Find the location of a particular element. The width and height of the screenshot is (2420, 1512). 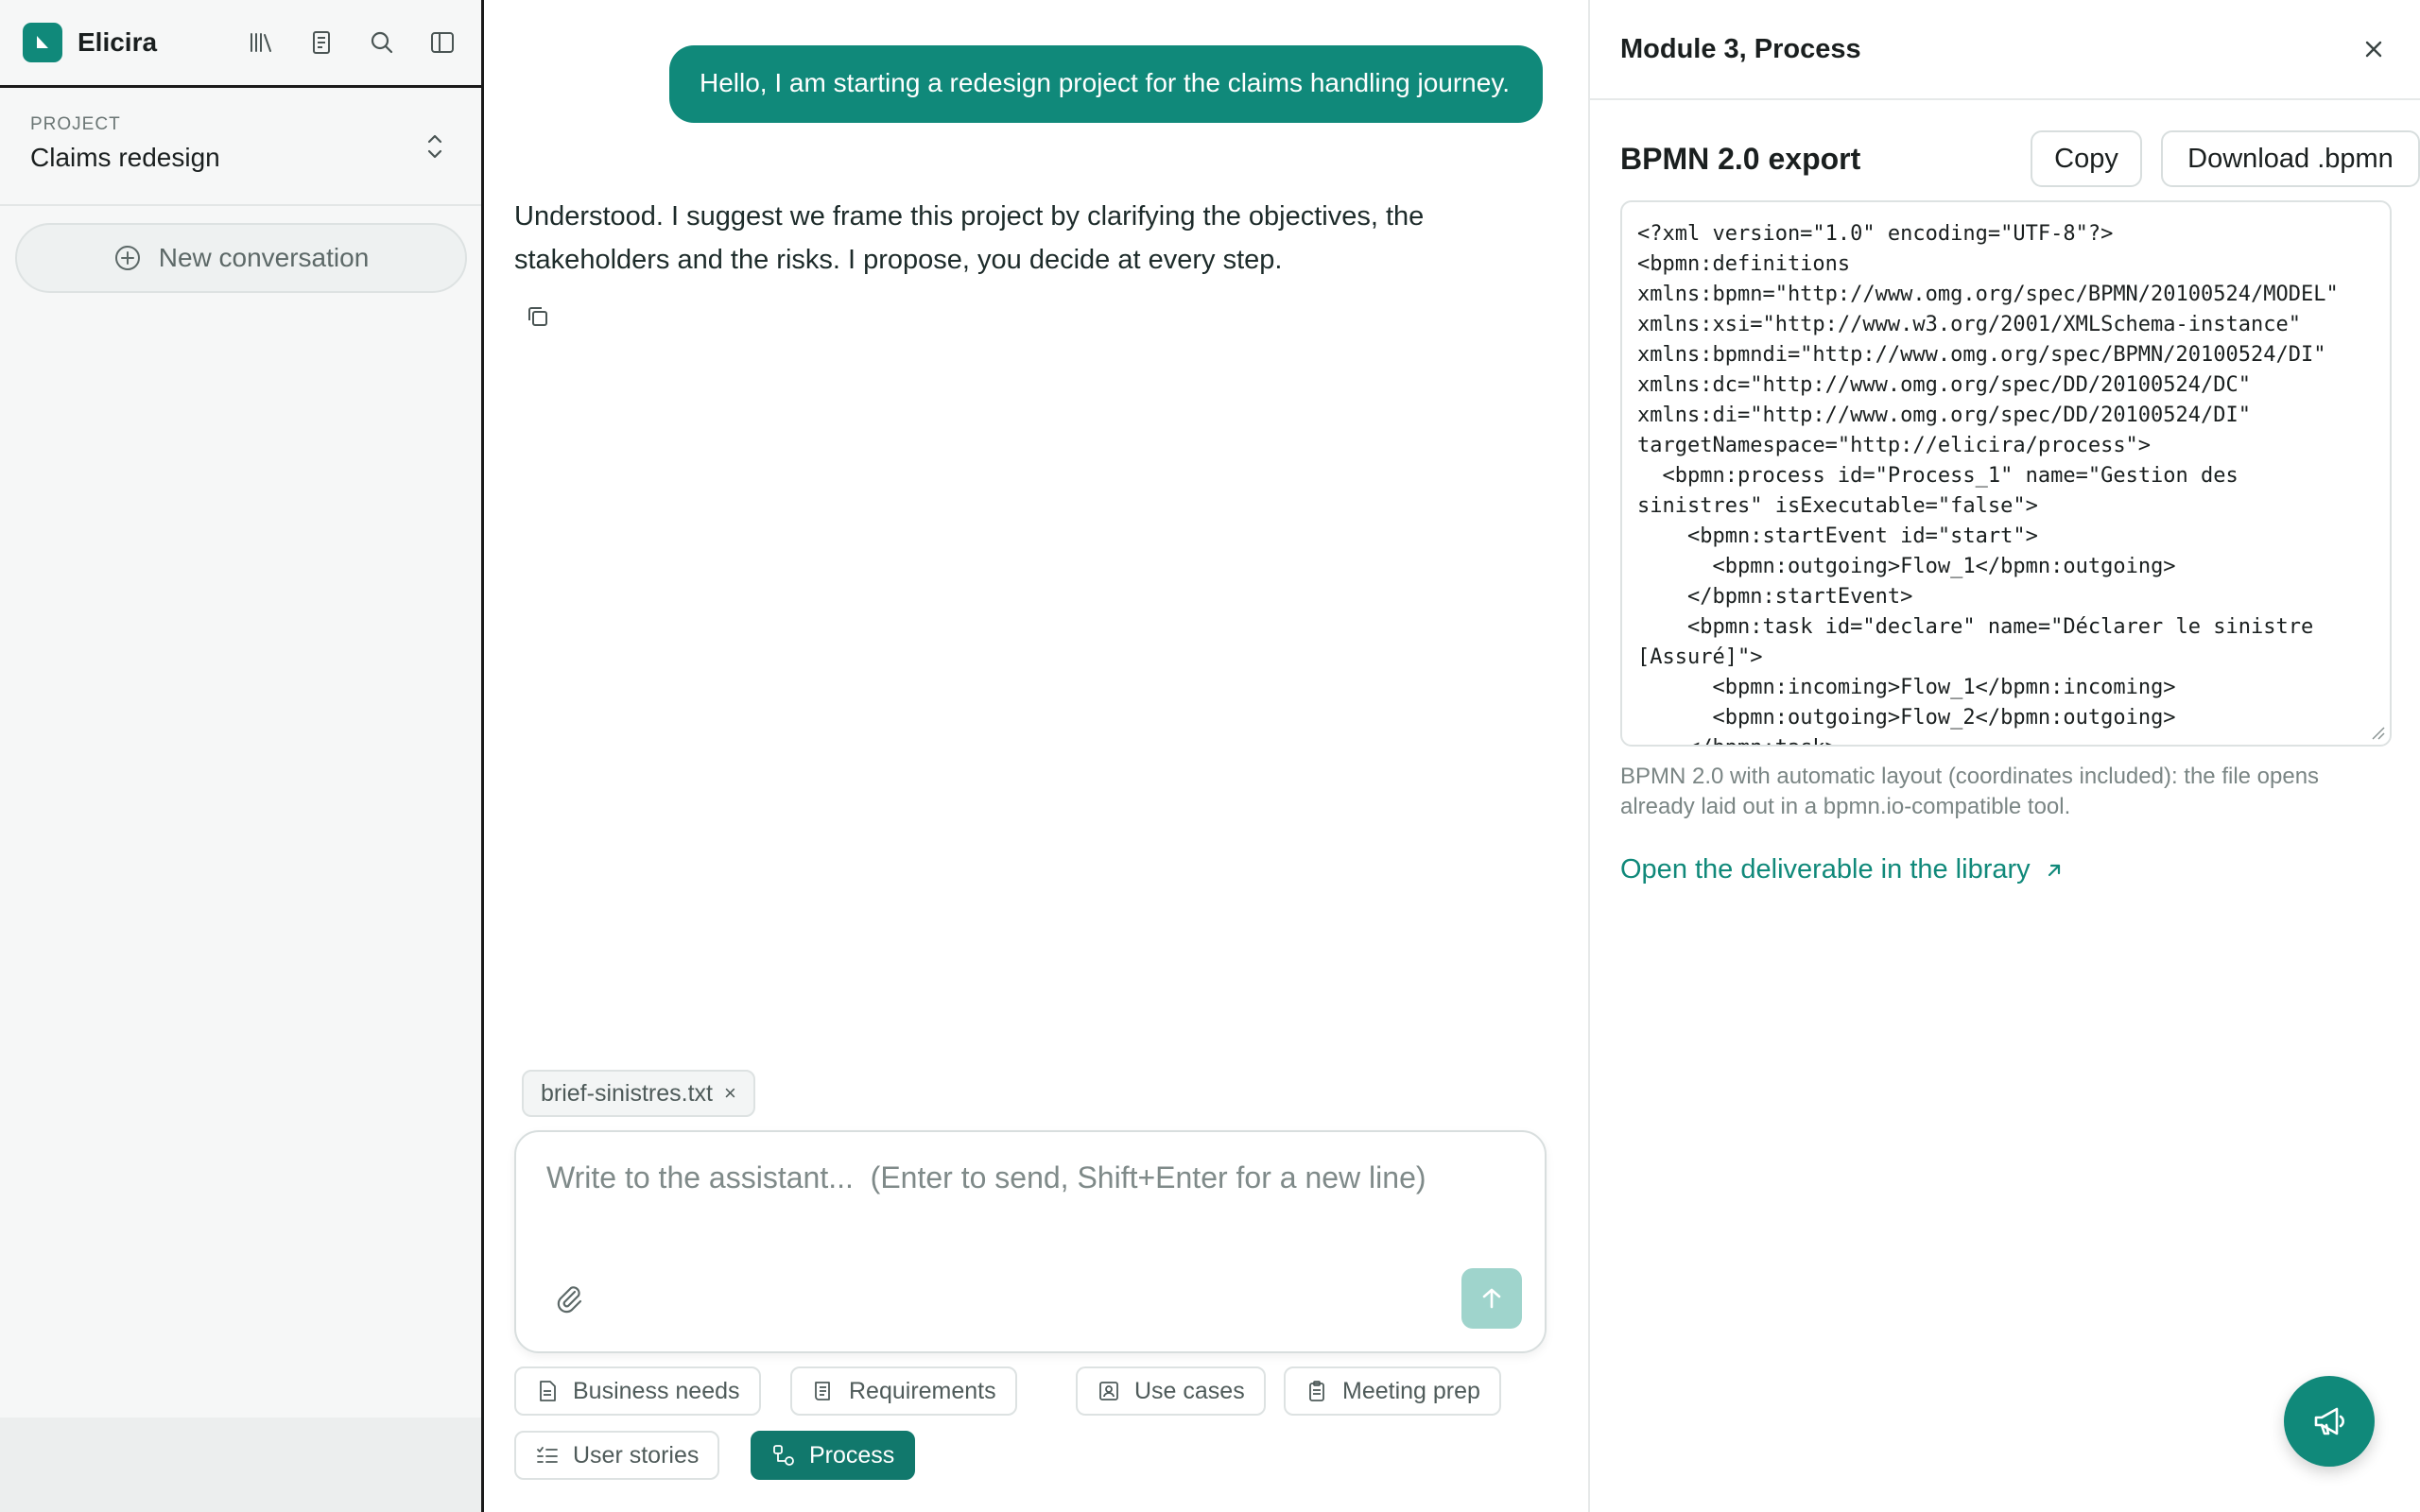

plus-circle-icon is located at coordinates (127, 258).